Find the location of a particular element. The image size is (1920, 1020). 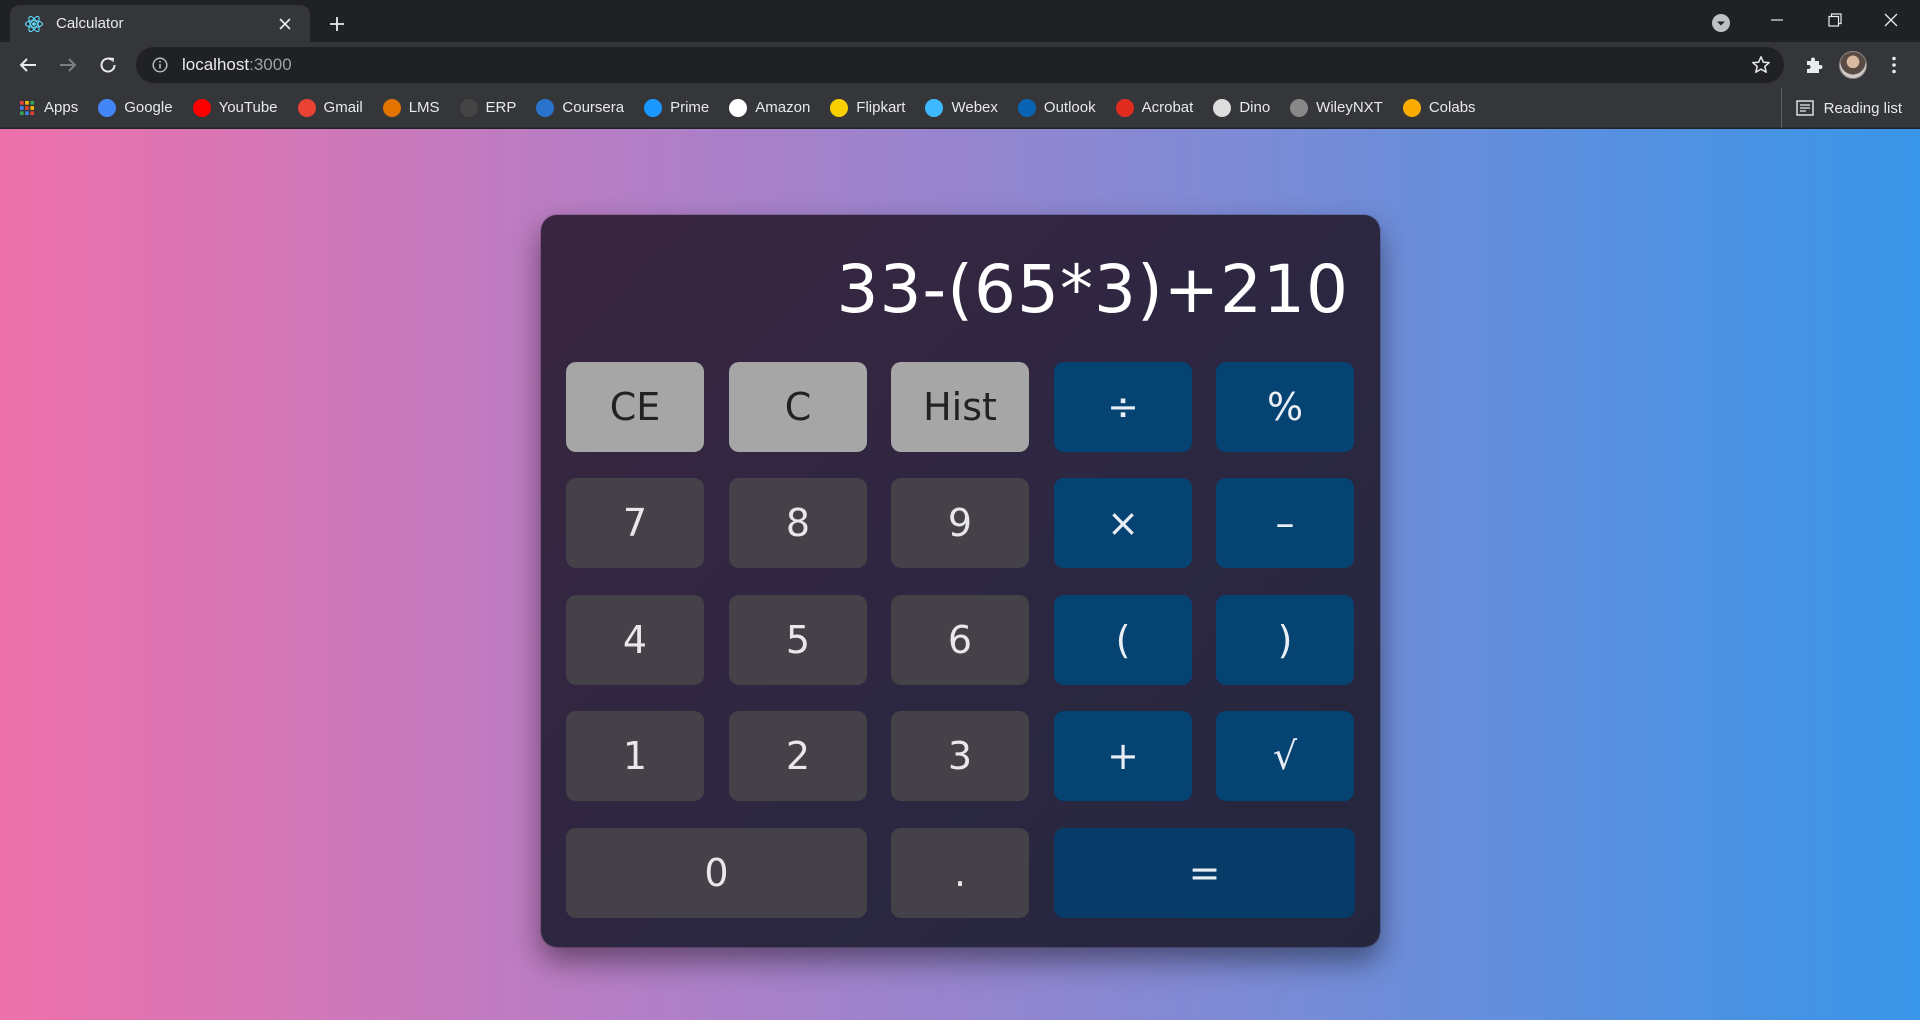

calculator-display: 33-(65*3)+210 is located at coordinates (1092, 289).